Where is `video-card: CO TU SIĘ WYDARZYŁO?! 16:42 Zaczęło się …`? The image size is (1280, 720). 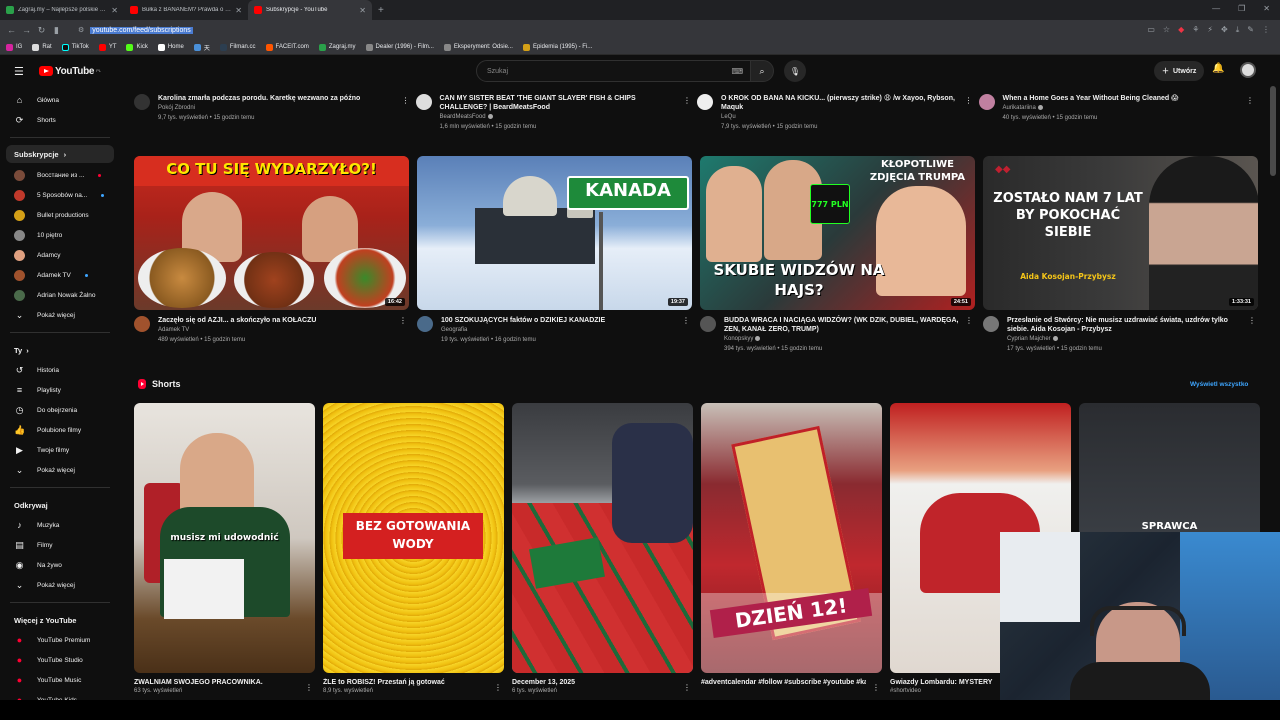 video-card: CO TU SIĘ WYDARZYŁO?! 16:42 Zaczęło się … is located at coordinates (271, 255).